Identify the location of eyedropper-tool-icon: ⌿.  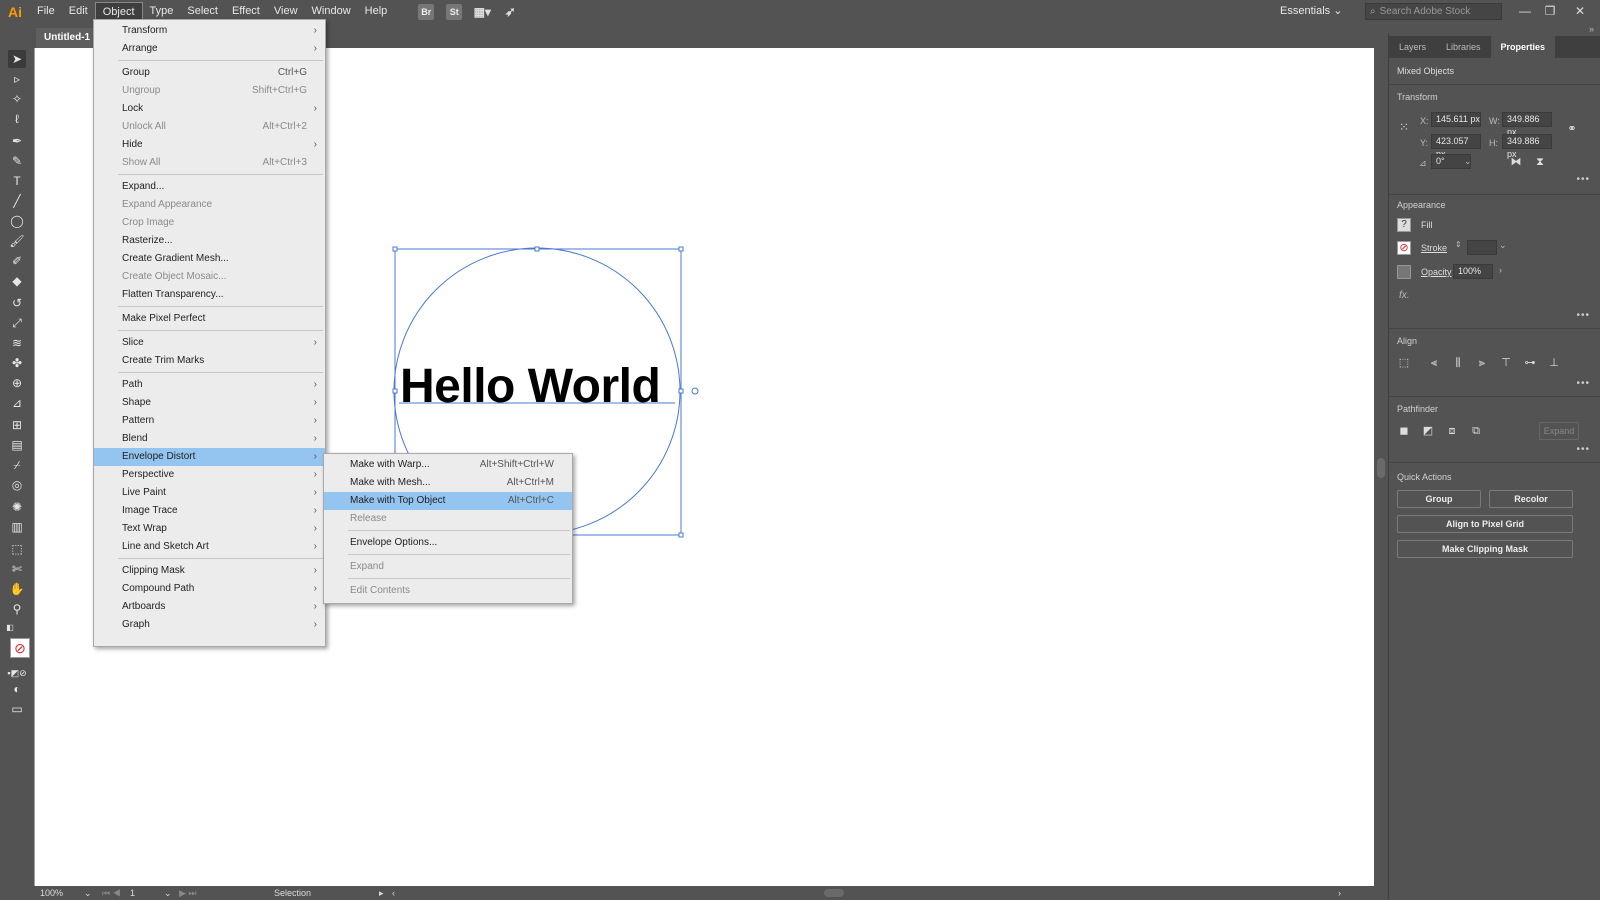
(17, 465).